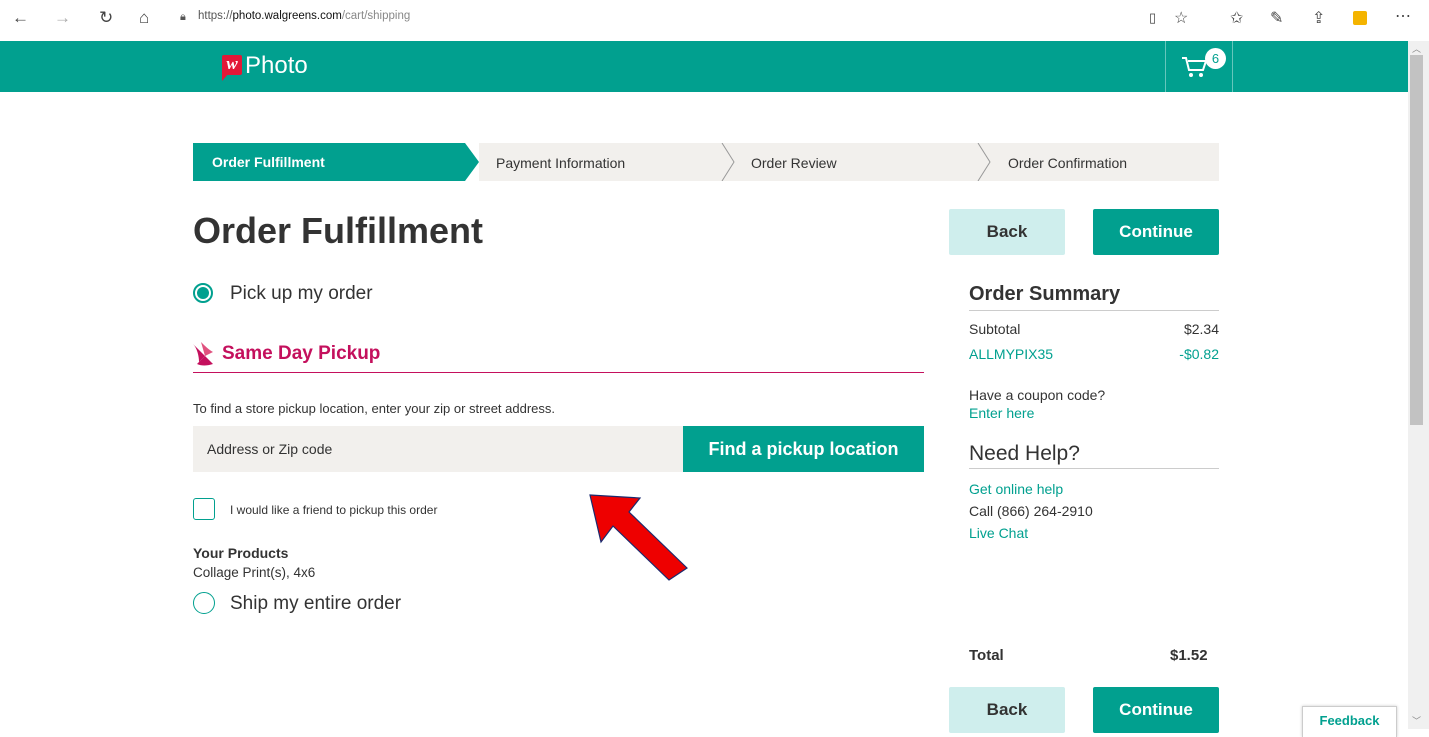  What do you see at coordinates (472, 162) in the screenshot?
I see `step-active-arrow` at bounding box center [472, 162].